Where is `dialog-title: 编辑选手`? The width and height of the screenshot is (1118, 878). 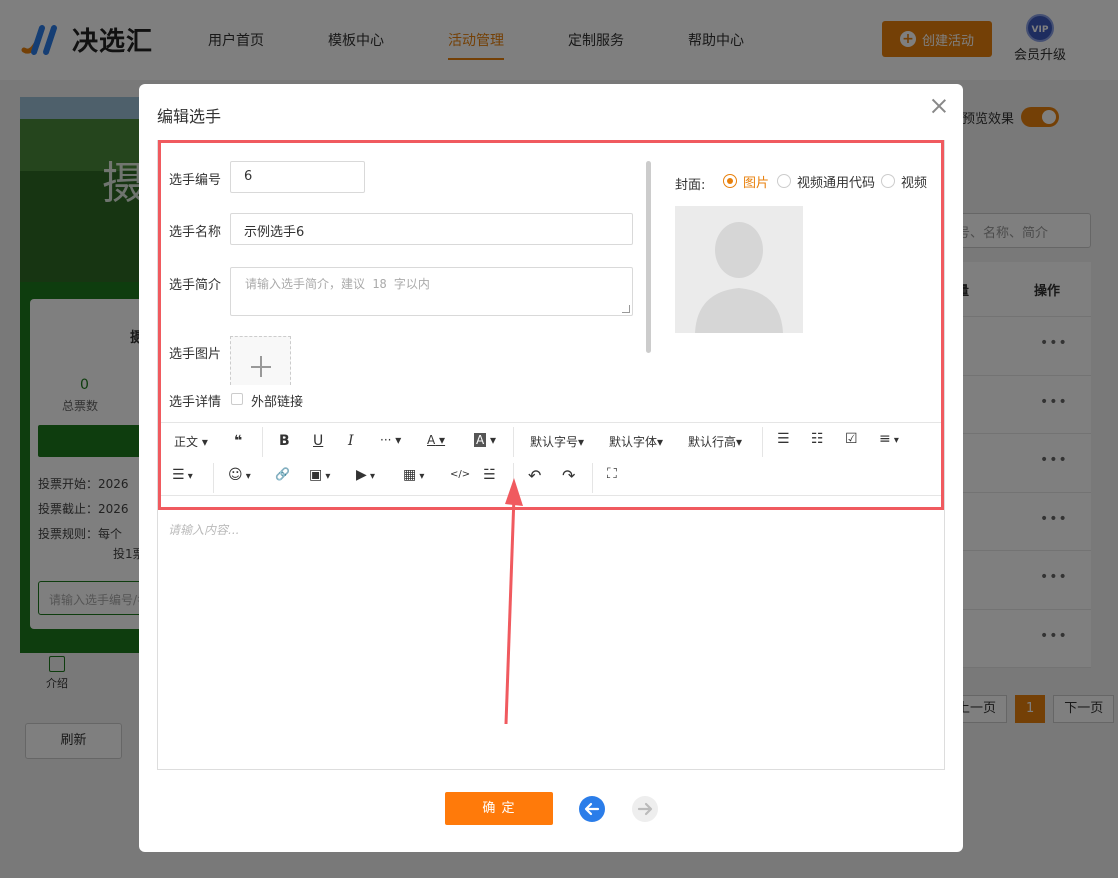
dialog-title: 编辑选手 is located at coordinates (189, 116).